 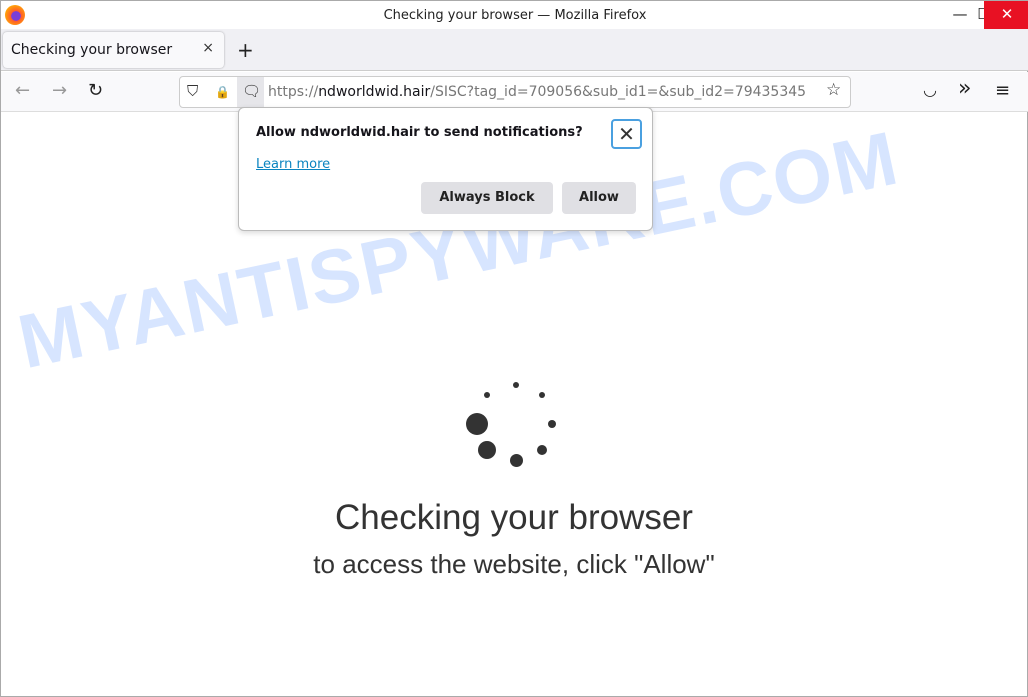 I want to click on always-block-button: Always Block, so click(x=487, y=198).